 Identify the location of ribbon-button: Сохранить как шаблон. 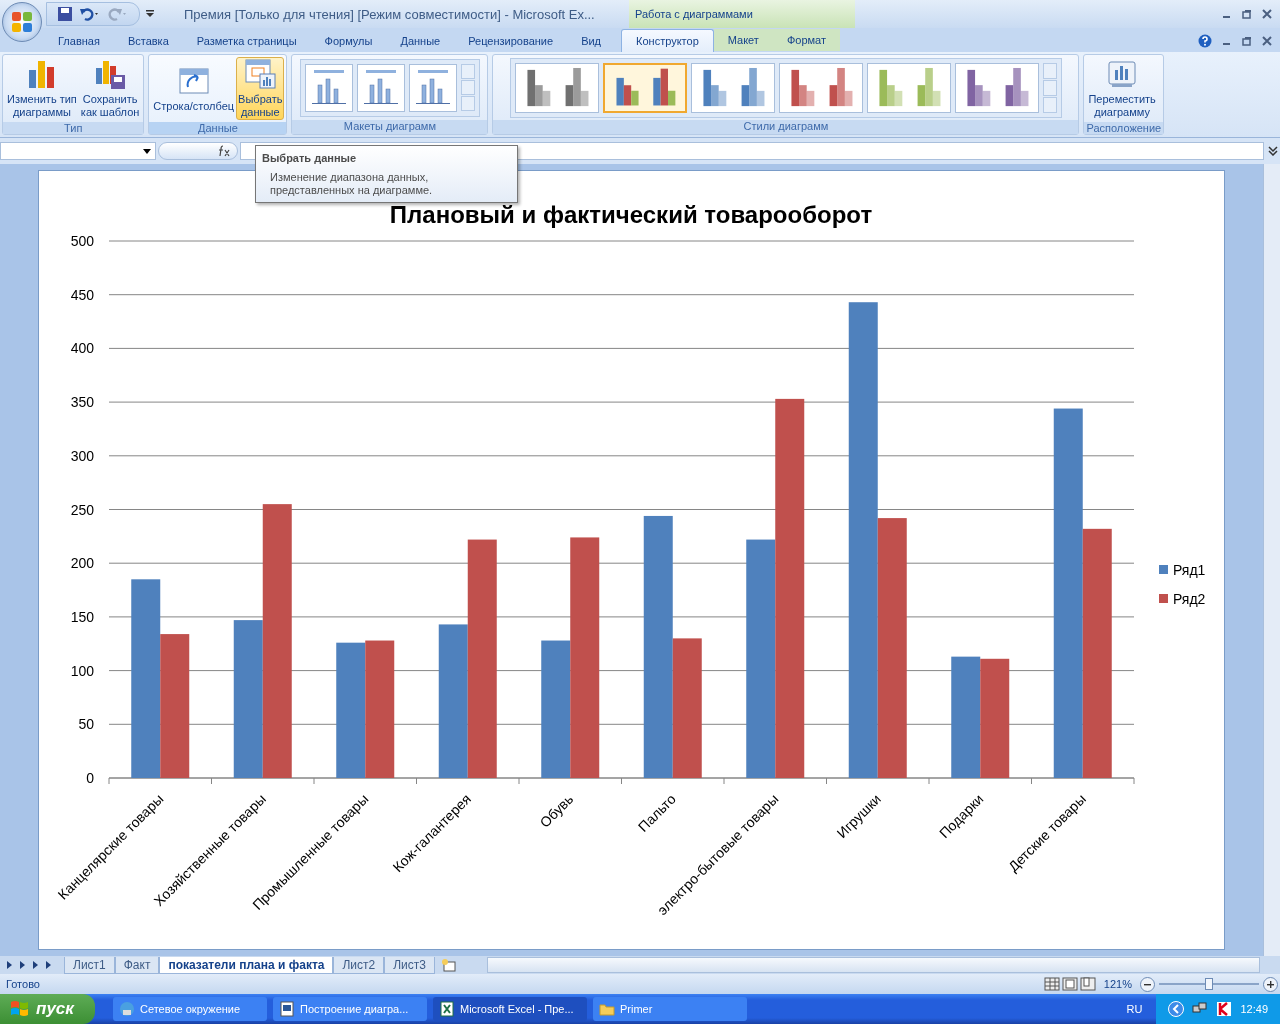
(110, 88).